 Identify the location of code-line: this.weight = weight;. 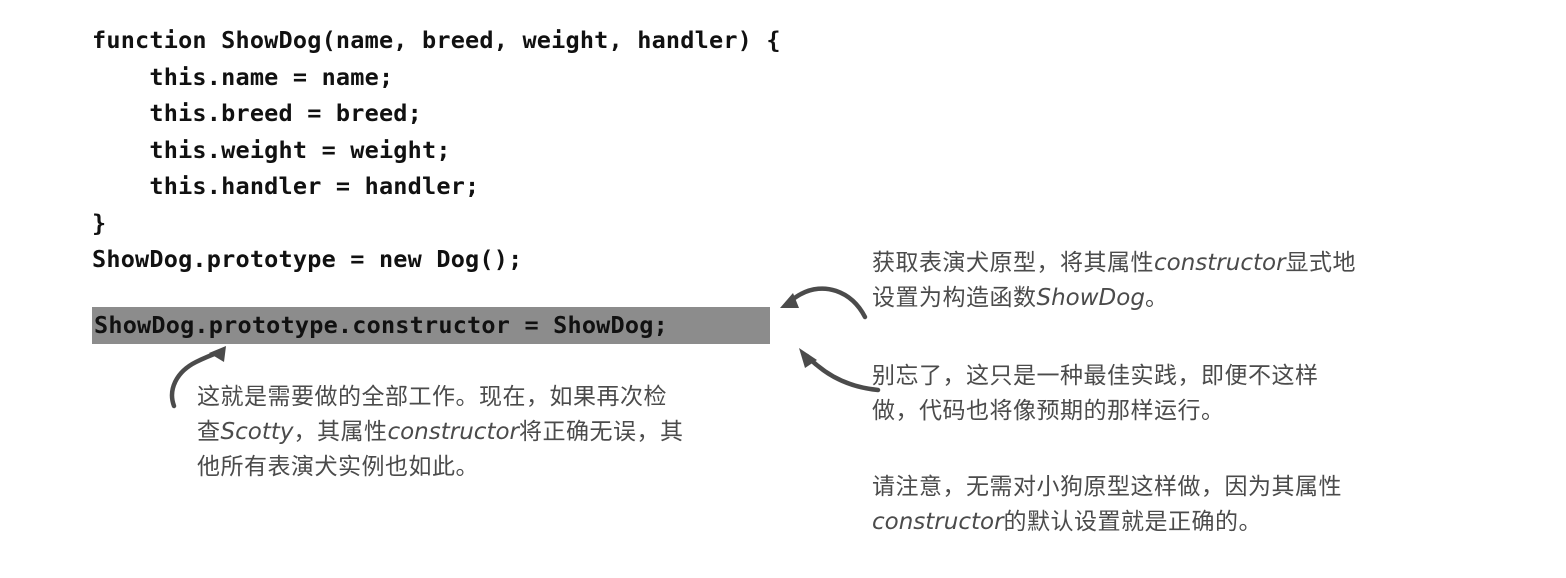
(271, 149).